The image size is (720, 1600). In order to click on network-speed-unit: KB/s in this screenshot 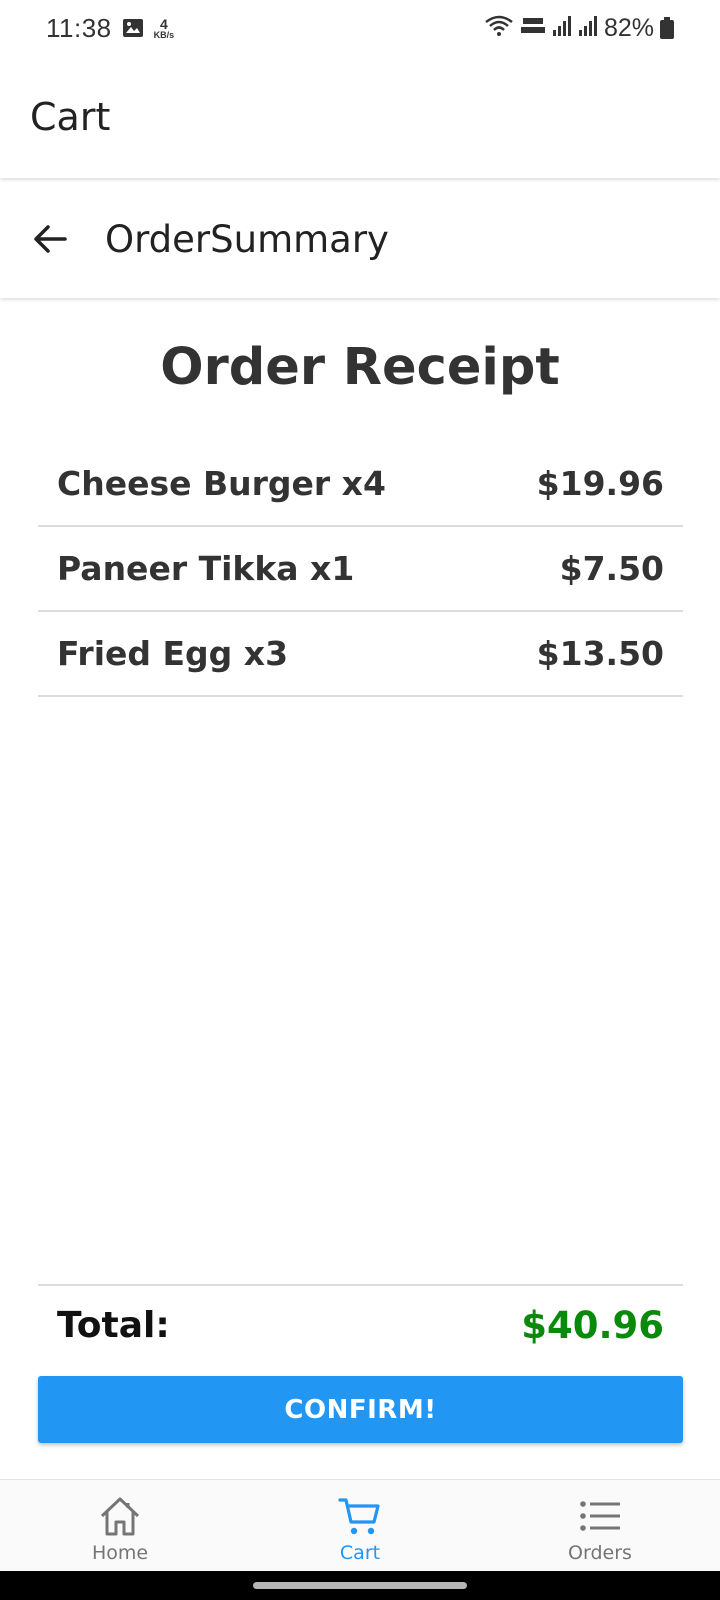, I will do `click(164, 34)`.